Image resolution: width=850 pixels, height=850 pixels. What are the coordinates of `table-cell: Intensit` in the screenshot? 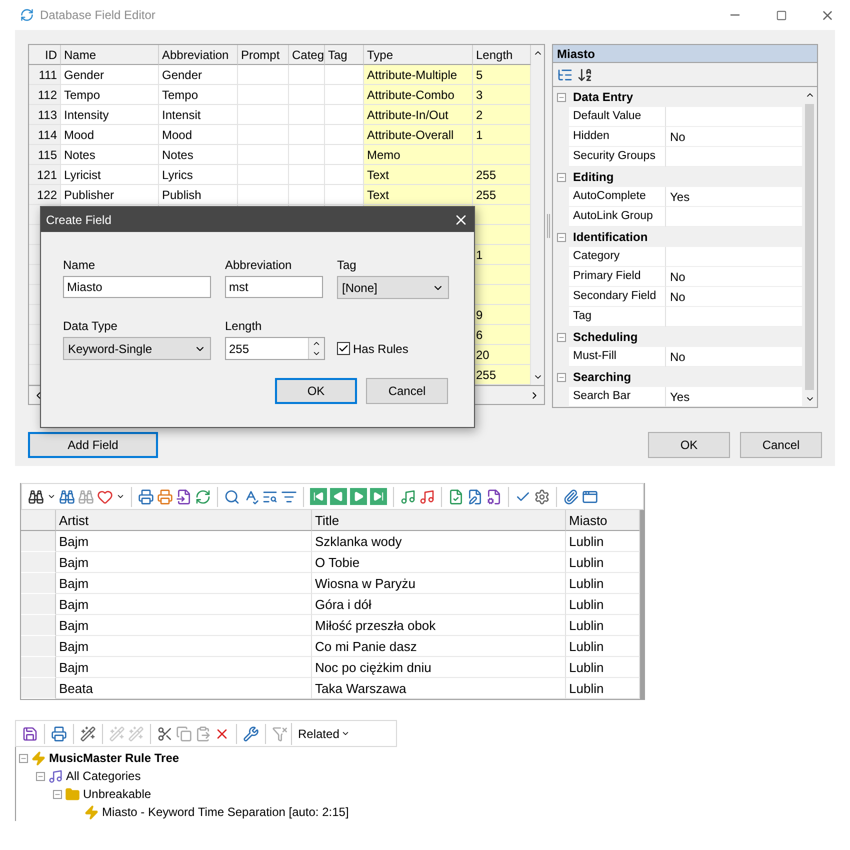 It's located at (198, 115).